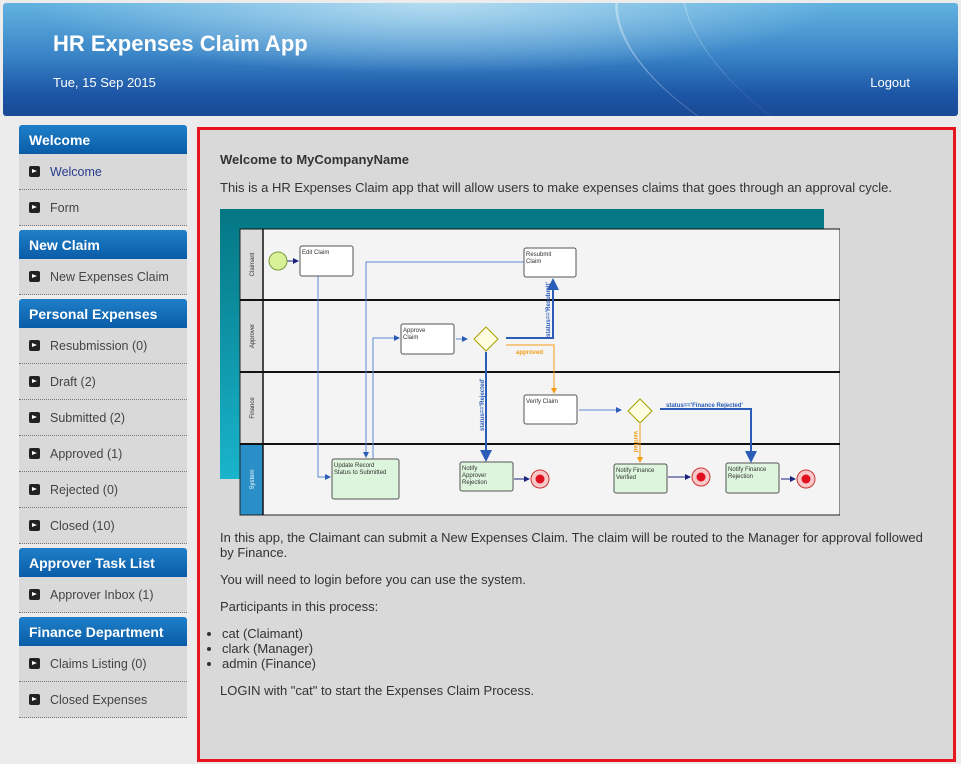 The width and height of the screenshot is (961, 764). I want to click on sidebar-item-label: Closed Expenses, so click(99, 699).